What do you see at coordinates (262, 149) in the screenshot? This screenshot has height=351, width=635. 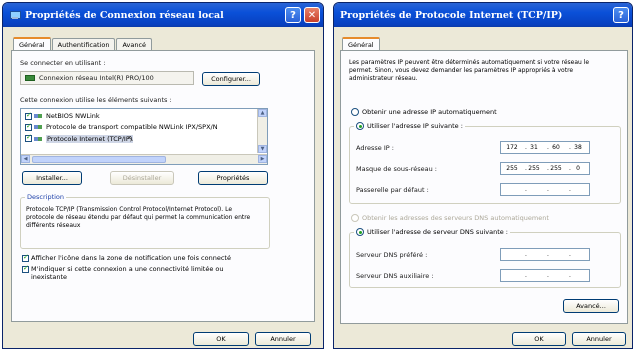 I see `scroll-down-icon: ▼` at bounding box center [262, 149].